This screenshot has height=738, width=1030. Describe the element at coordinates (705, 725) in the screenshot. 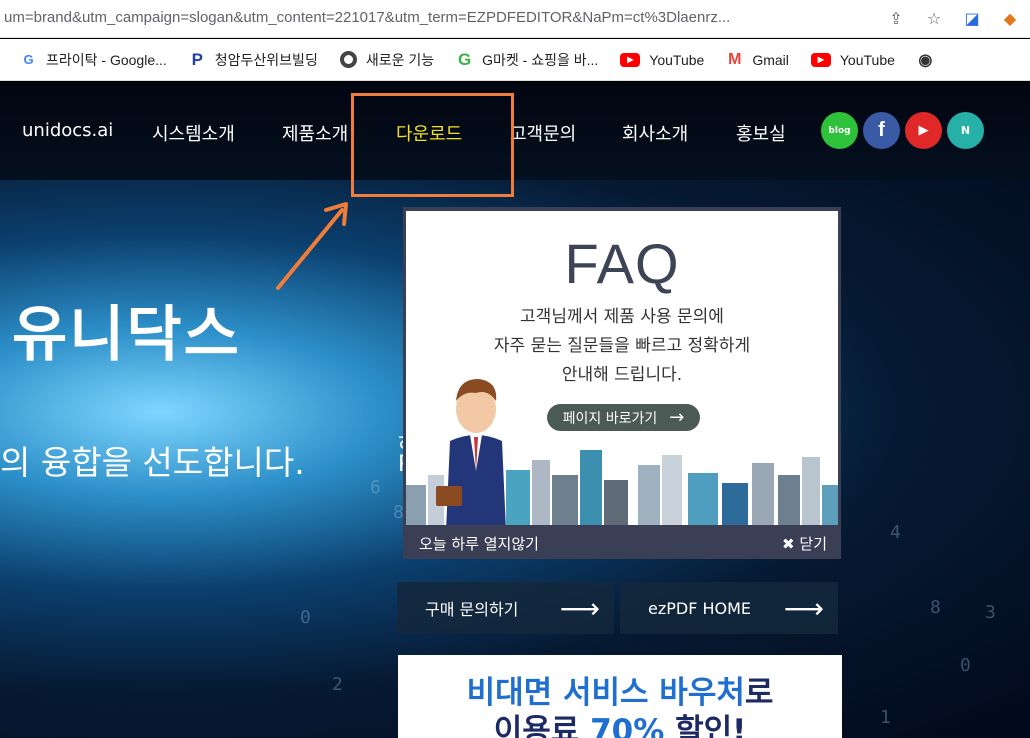

I see `banner-text: 할인!` at that location.